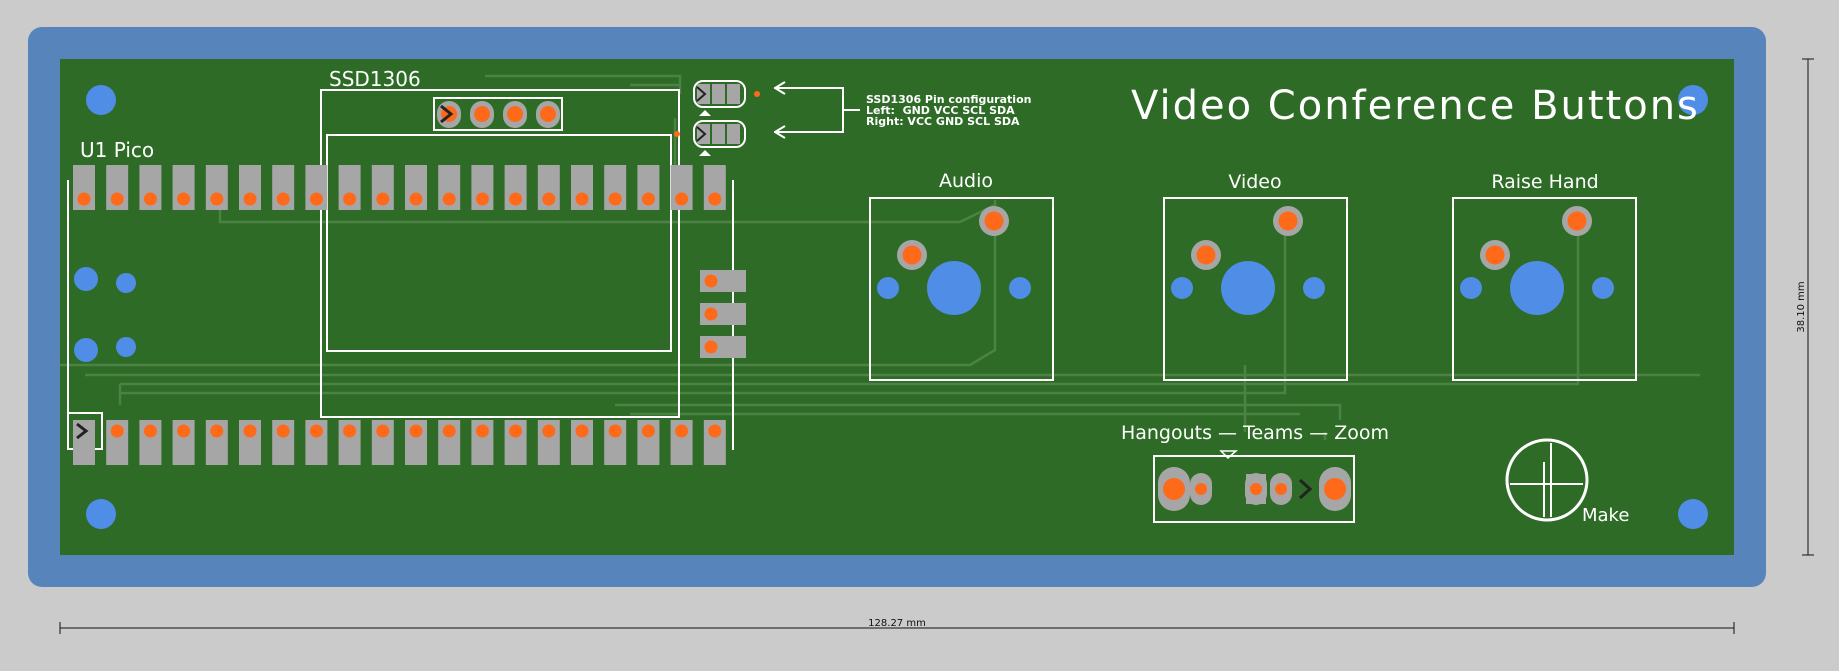  Describe the element at coordinates (1801, 306) in the screenshot. I see `height-dimension: 38.10 mm` at that location.